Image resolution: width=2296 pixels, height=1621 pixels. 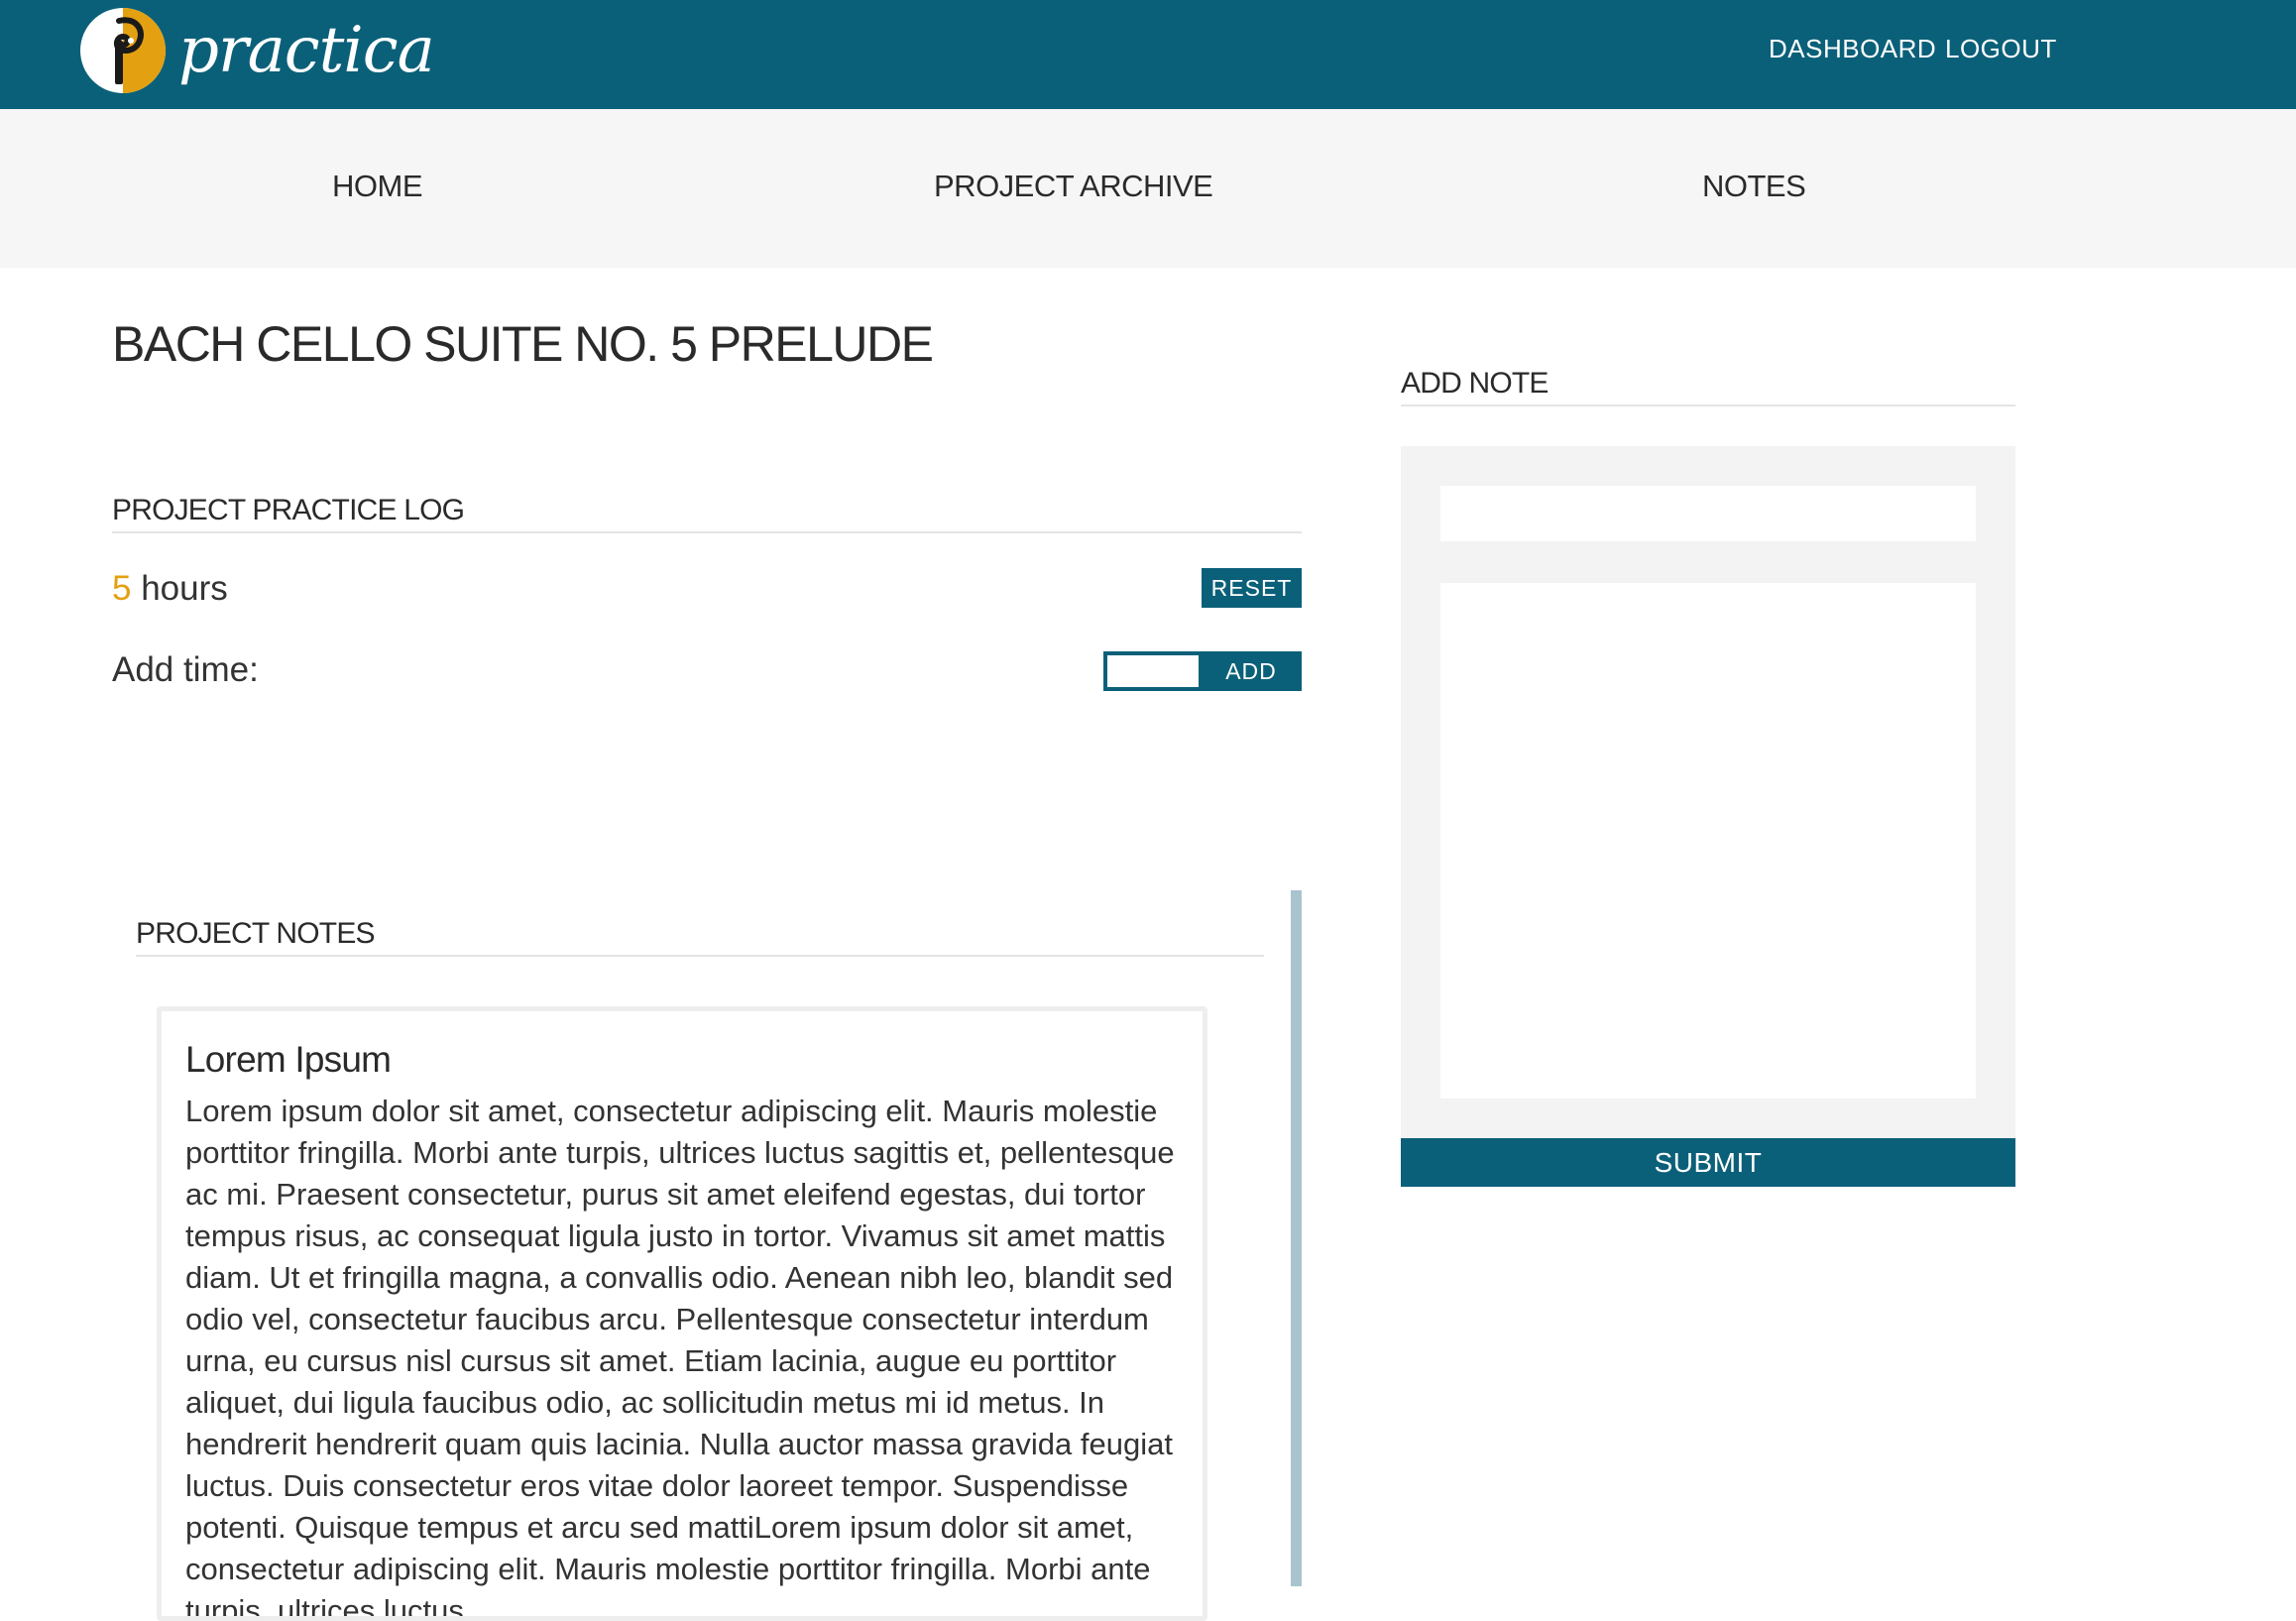 What do you see at coordinates (184, 588) in the screenshot?
I see `hours-unit: hours` at bounding box center [184, 588].